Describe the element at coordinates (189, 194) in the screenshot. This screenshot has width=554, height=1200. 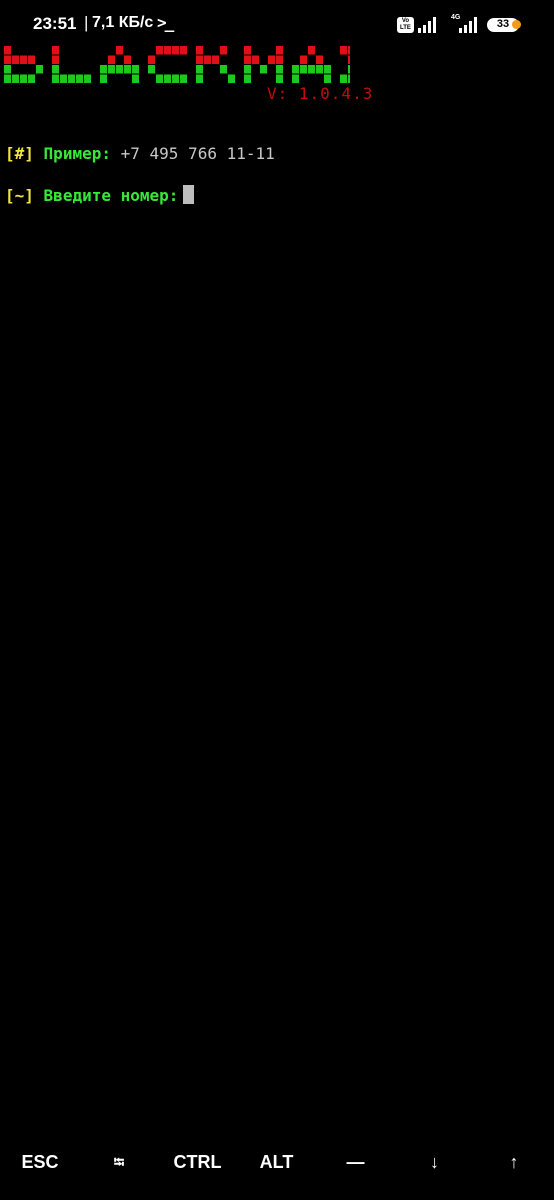
I see `text-cursor` at that location.